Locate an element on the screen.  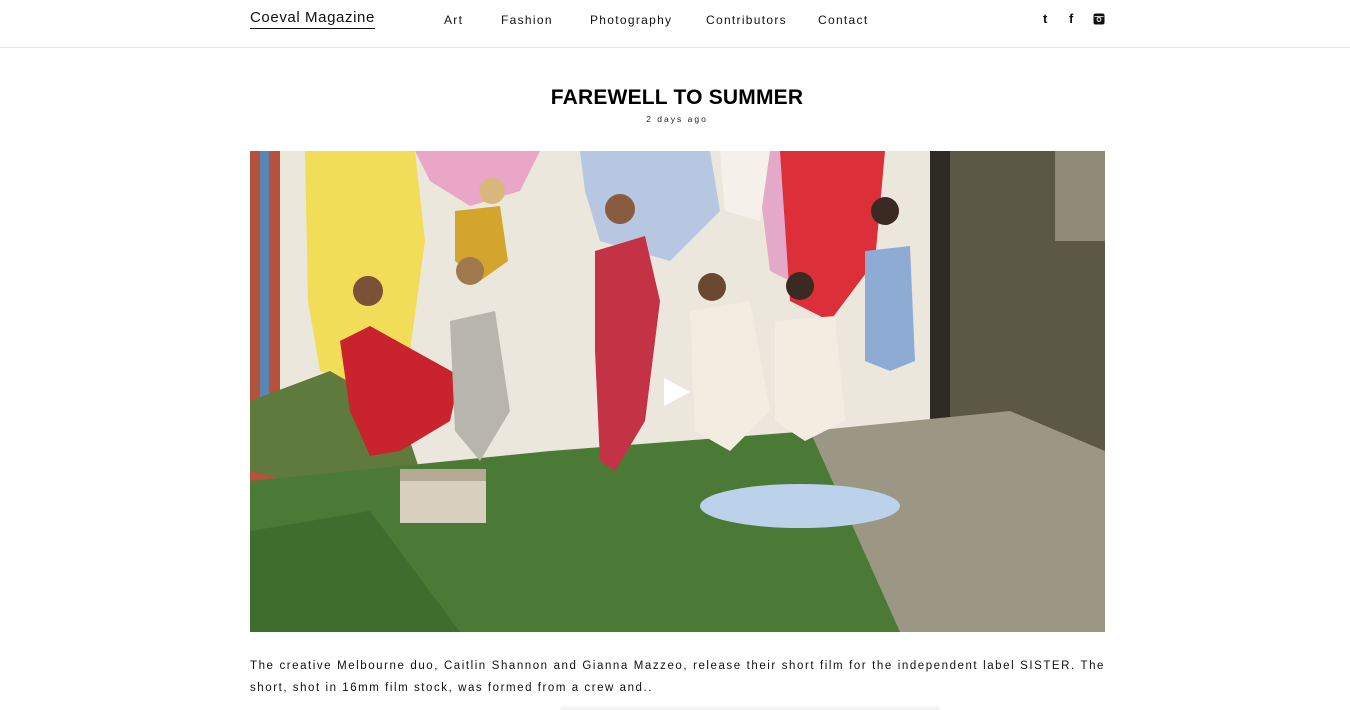
article-title: FAREWELL TO SUMMER is located at coordinates (677, 97).